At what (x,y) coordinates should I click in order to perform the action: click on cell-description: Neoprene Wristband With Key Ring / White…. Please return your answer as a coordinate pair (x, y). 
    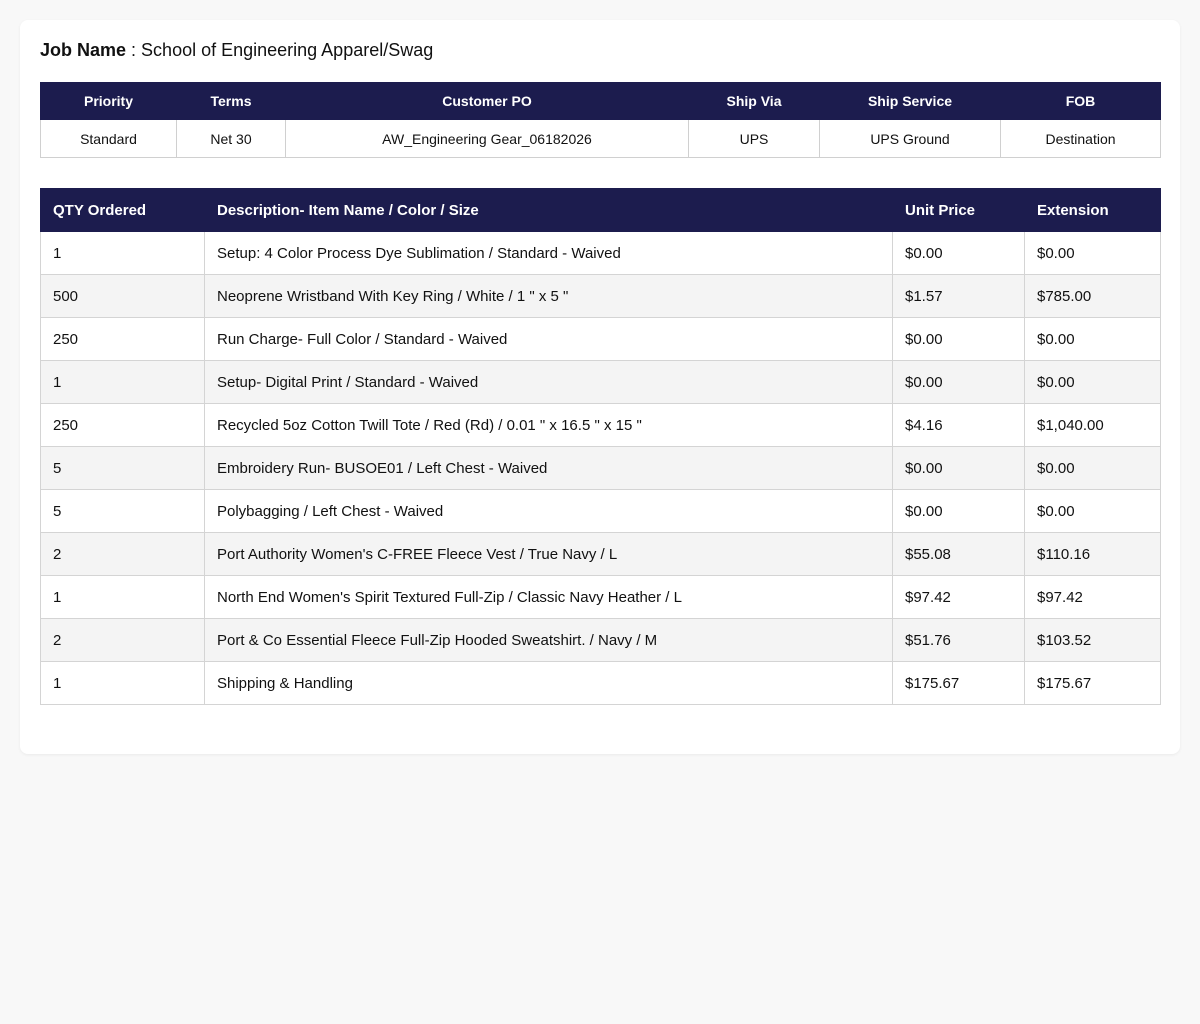
    Looking at the image, I should click on (548, 296).